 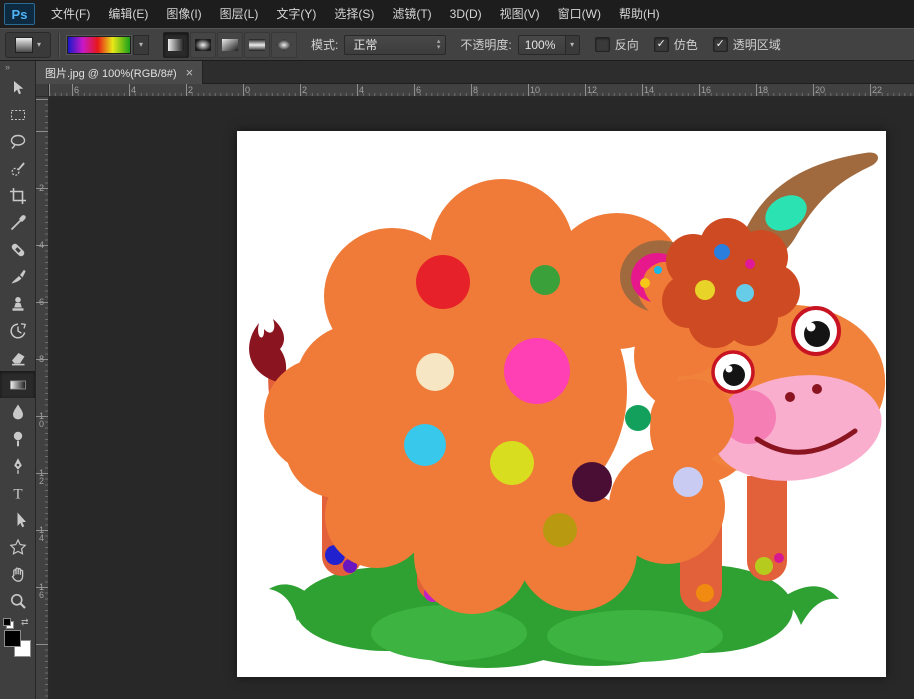 I want to click on spinner-arrows-icon: ▴ ▾, so click(x=438, y=44).